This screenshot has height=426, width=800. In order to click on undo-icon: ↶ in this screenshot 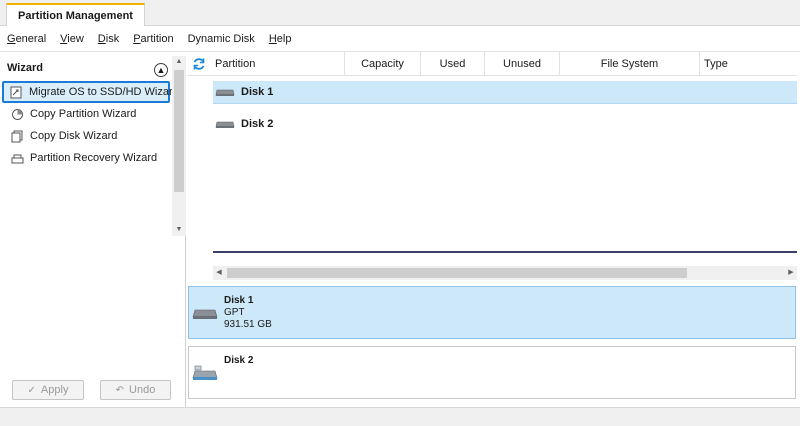, I will do `click(120, 390)`.